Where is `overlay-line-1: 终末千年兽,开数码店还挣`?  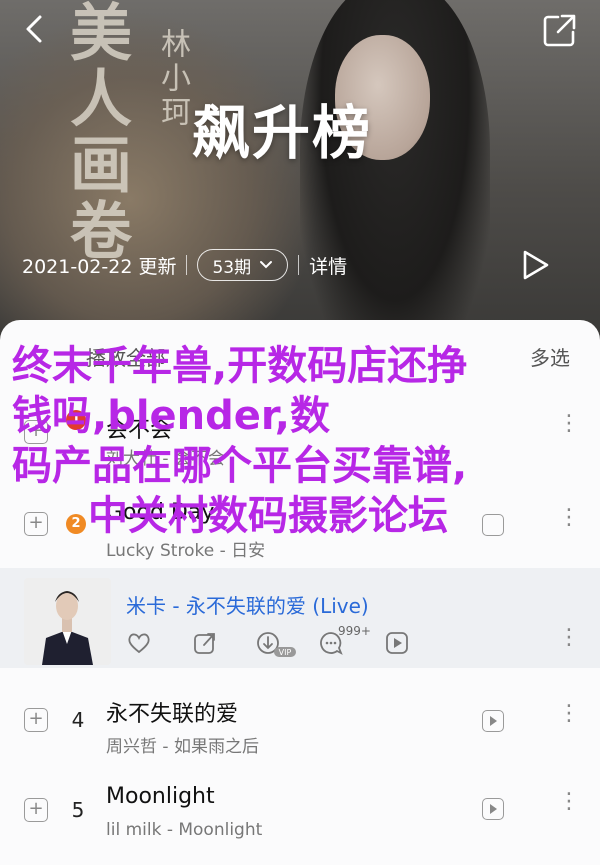 overlay-line-1: 终末千年兽,开数码店还挣 is located at coordinates (240, 366).